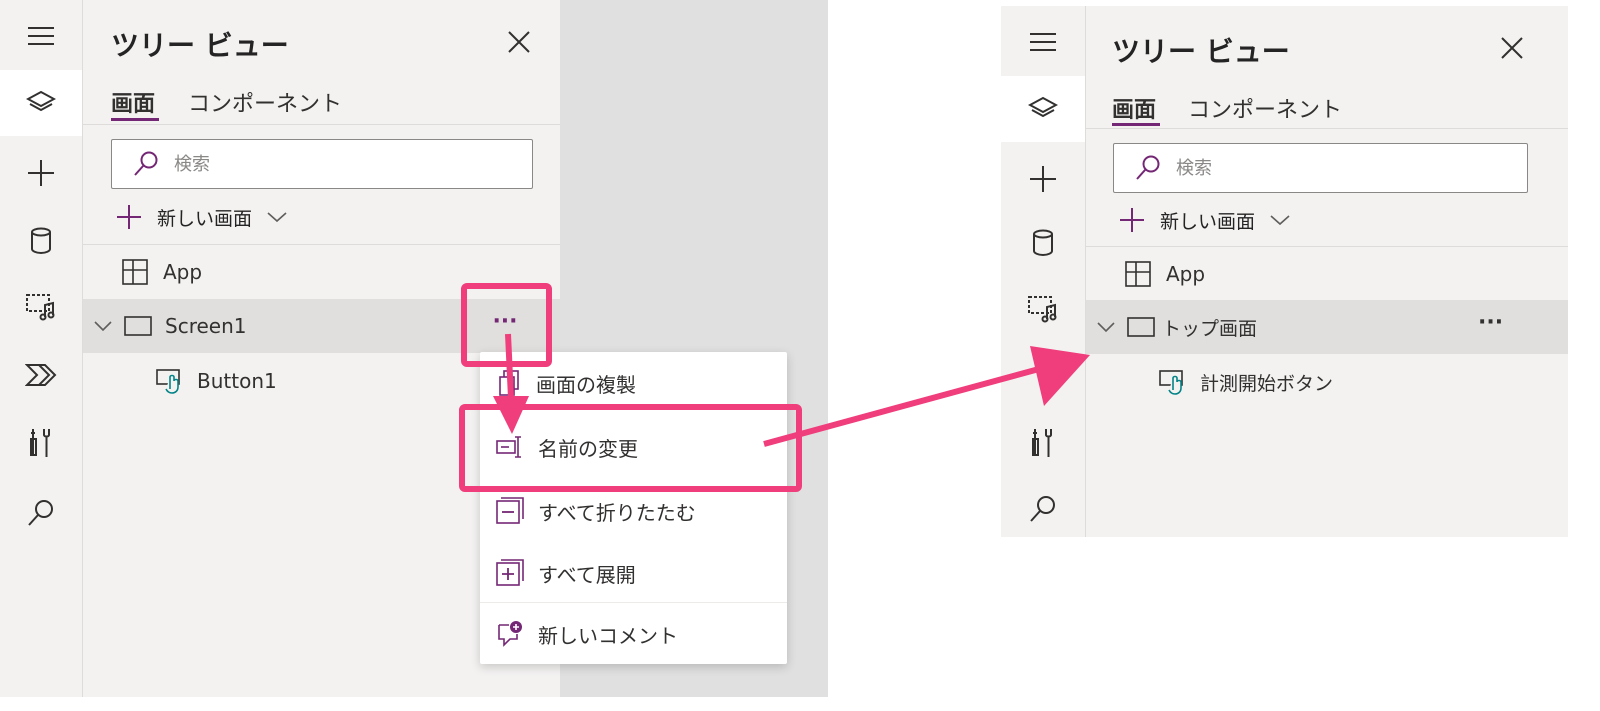 Image resolution: width=1600 pixels, height=711 pixels. I want to click on annotation-arrows, so click(791, 390).